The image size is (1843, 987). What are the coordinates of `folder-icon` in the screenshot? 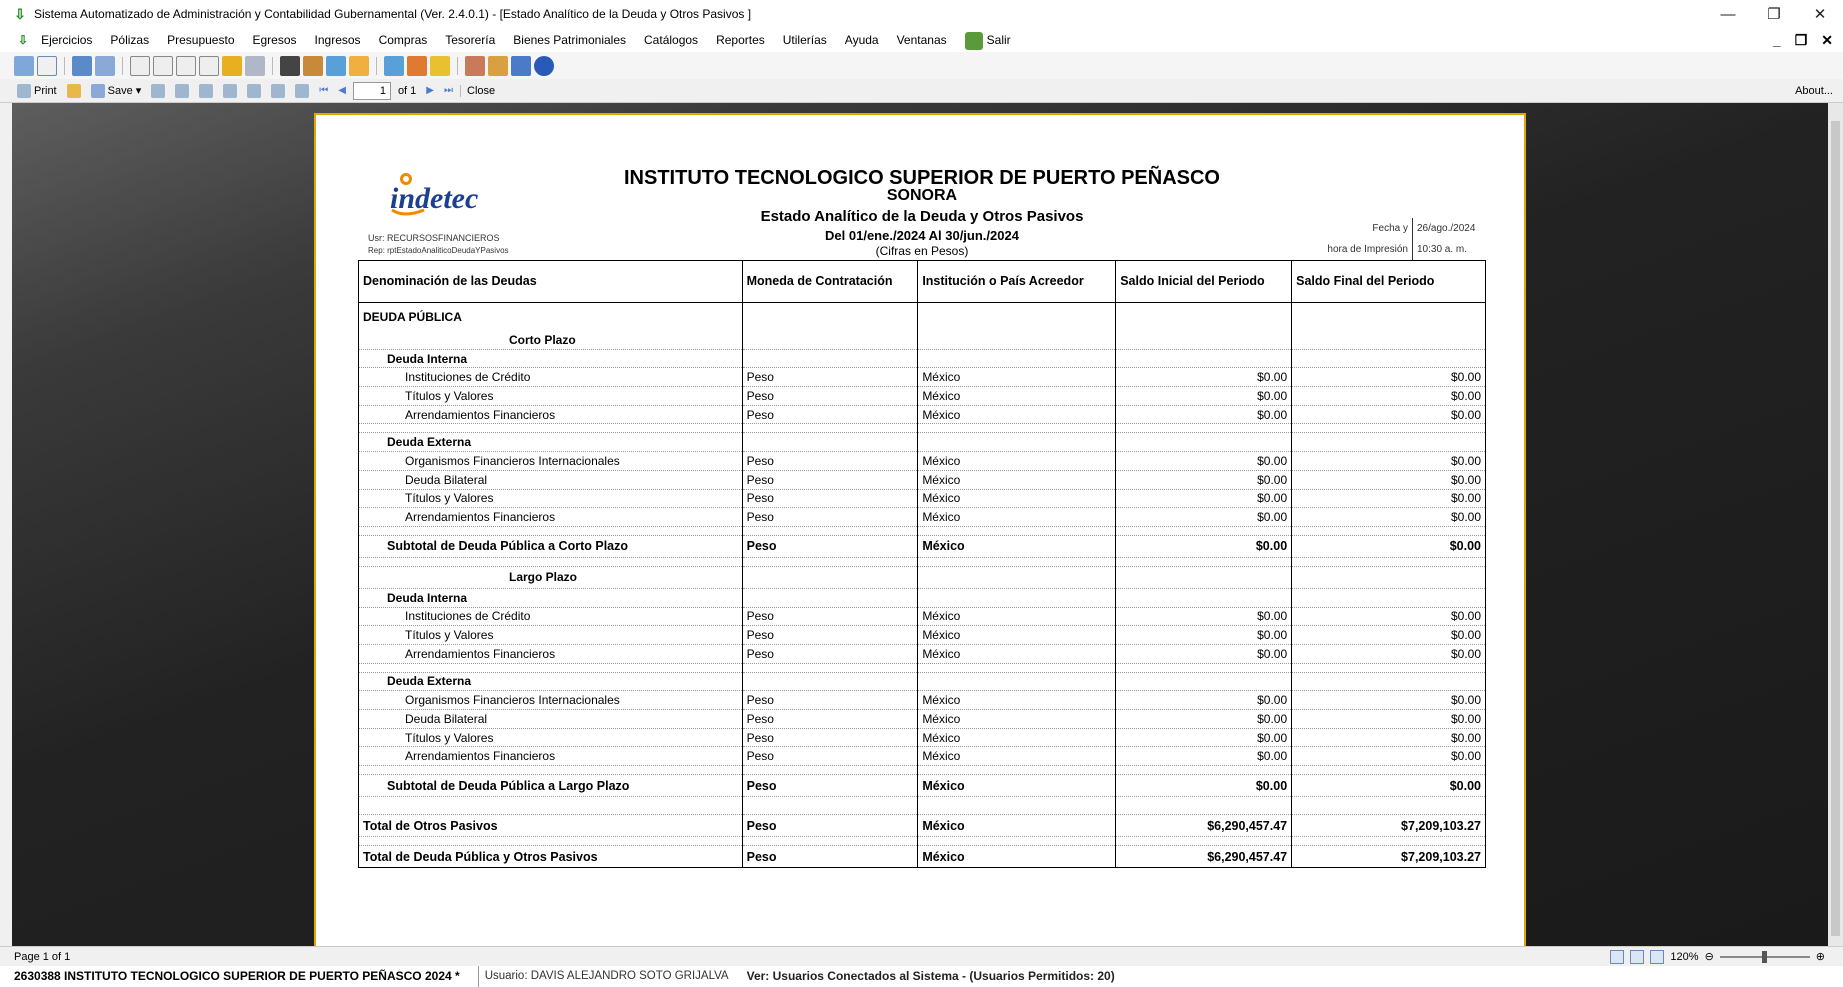 It's located at (73, 90).